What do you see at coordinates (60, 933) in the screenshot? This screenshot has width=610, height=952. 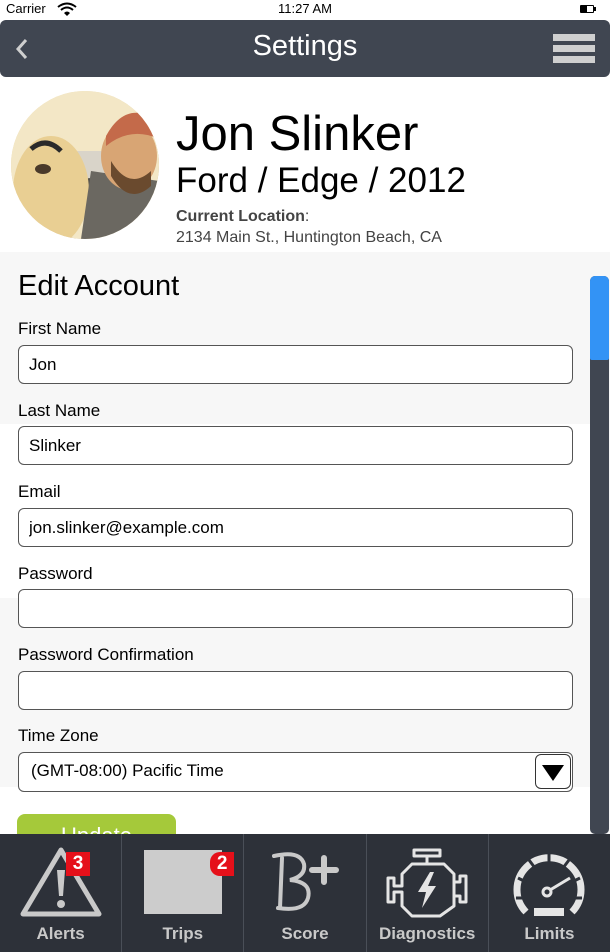 I see `tab-label: Alerts` at bounding box center [60, 933].